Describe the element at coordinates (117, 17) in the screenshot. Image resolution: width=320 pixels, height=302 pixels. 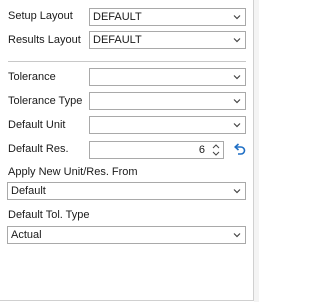
I see `setup-layout-value: DEFAULT` at that location.